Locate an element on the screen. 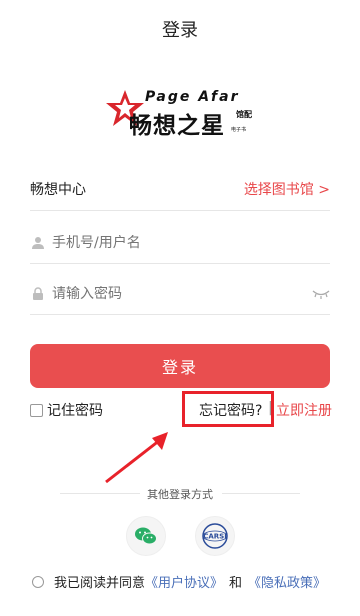  library-row: 畅想中心 选择图书馆 > is located at coordinates (180, 189).